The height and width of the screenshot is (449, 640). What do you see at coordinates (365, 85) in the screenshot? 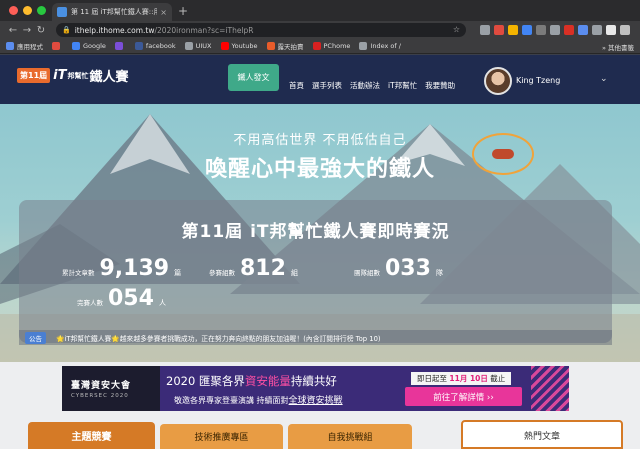
I see `nav-rules: 活動辦法` at bounding box center [365, 85].